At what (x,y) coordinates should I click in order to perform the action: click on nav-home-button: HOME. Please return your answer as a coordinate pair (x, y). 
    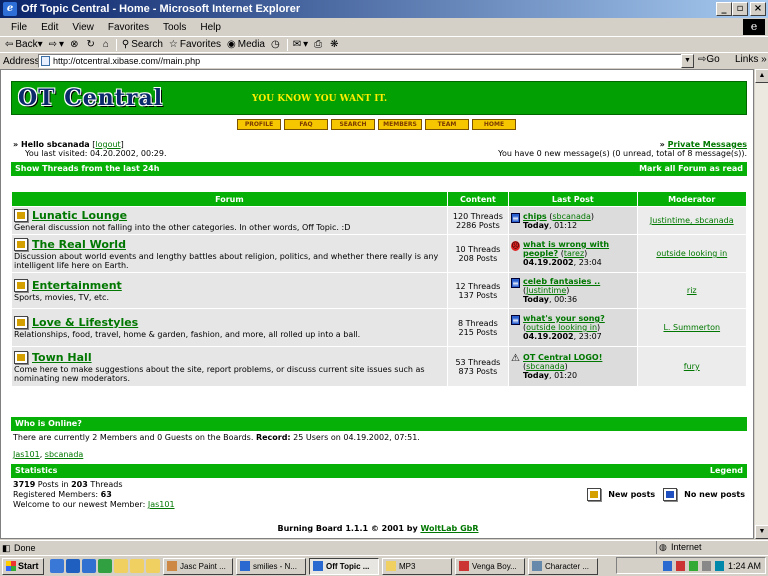
    Looking at the image, I should click on (494, 124).